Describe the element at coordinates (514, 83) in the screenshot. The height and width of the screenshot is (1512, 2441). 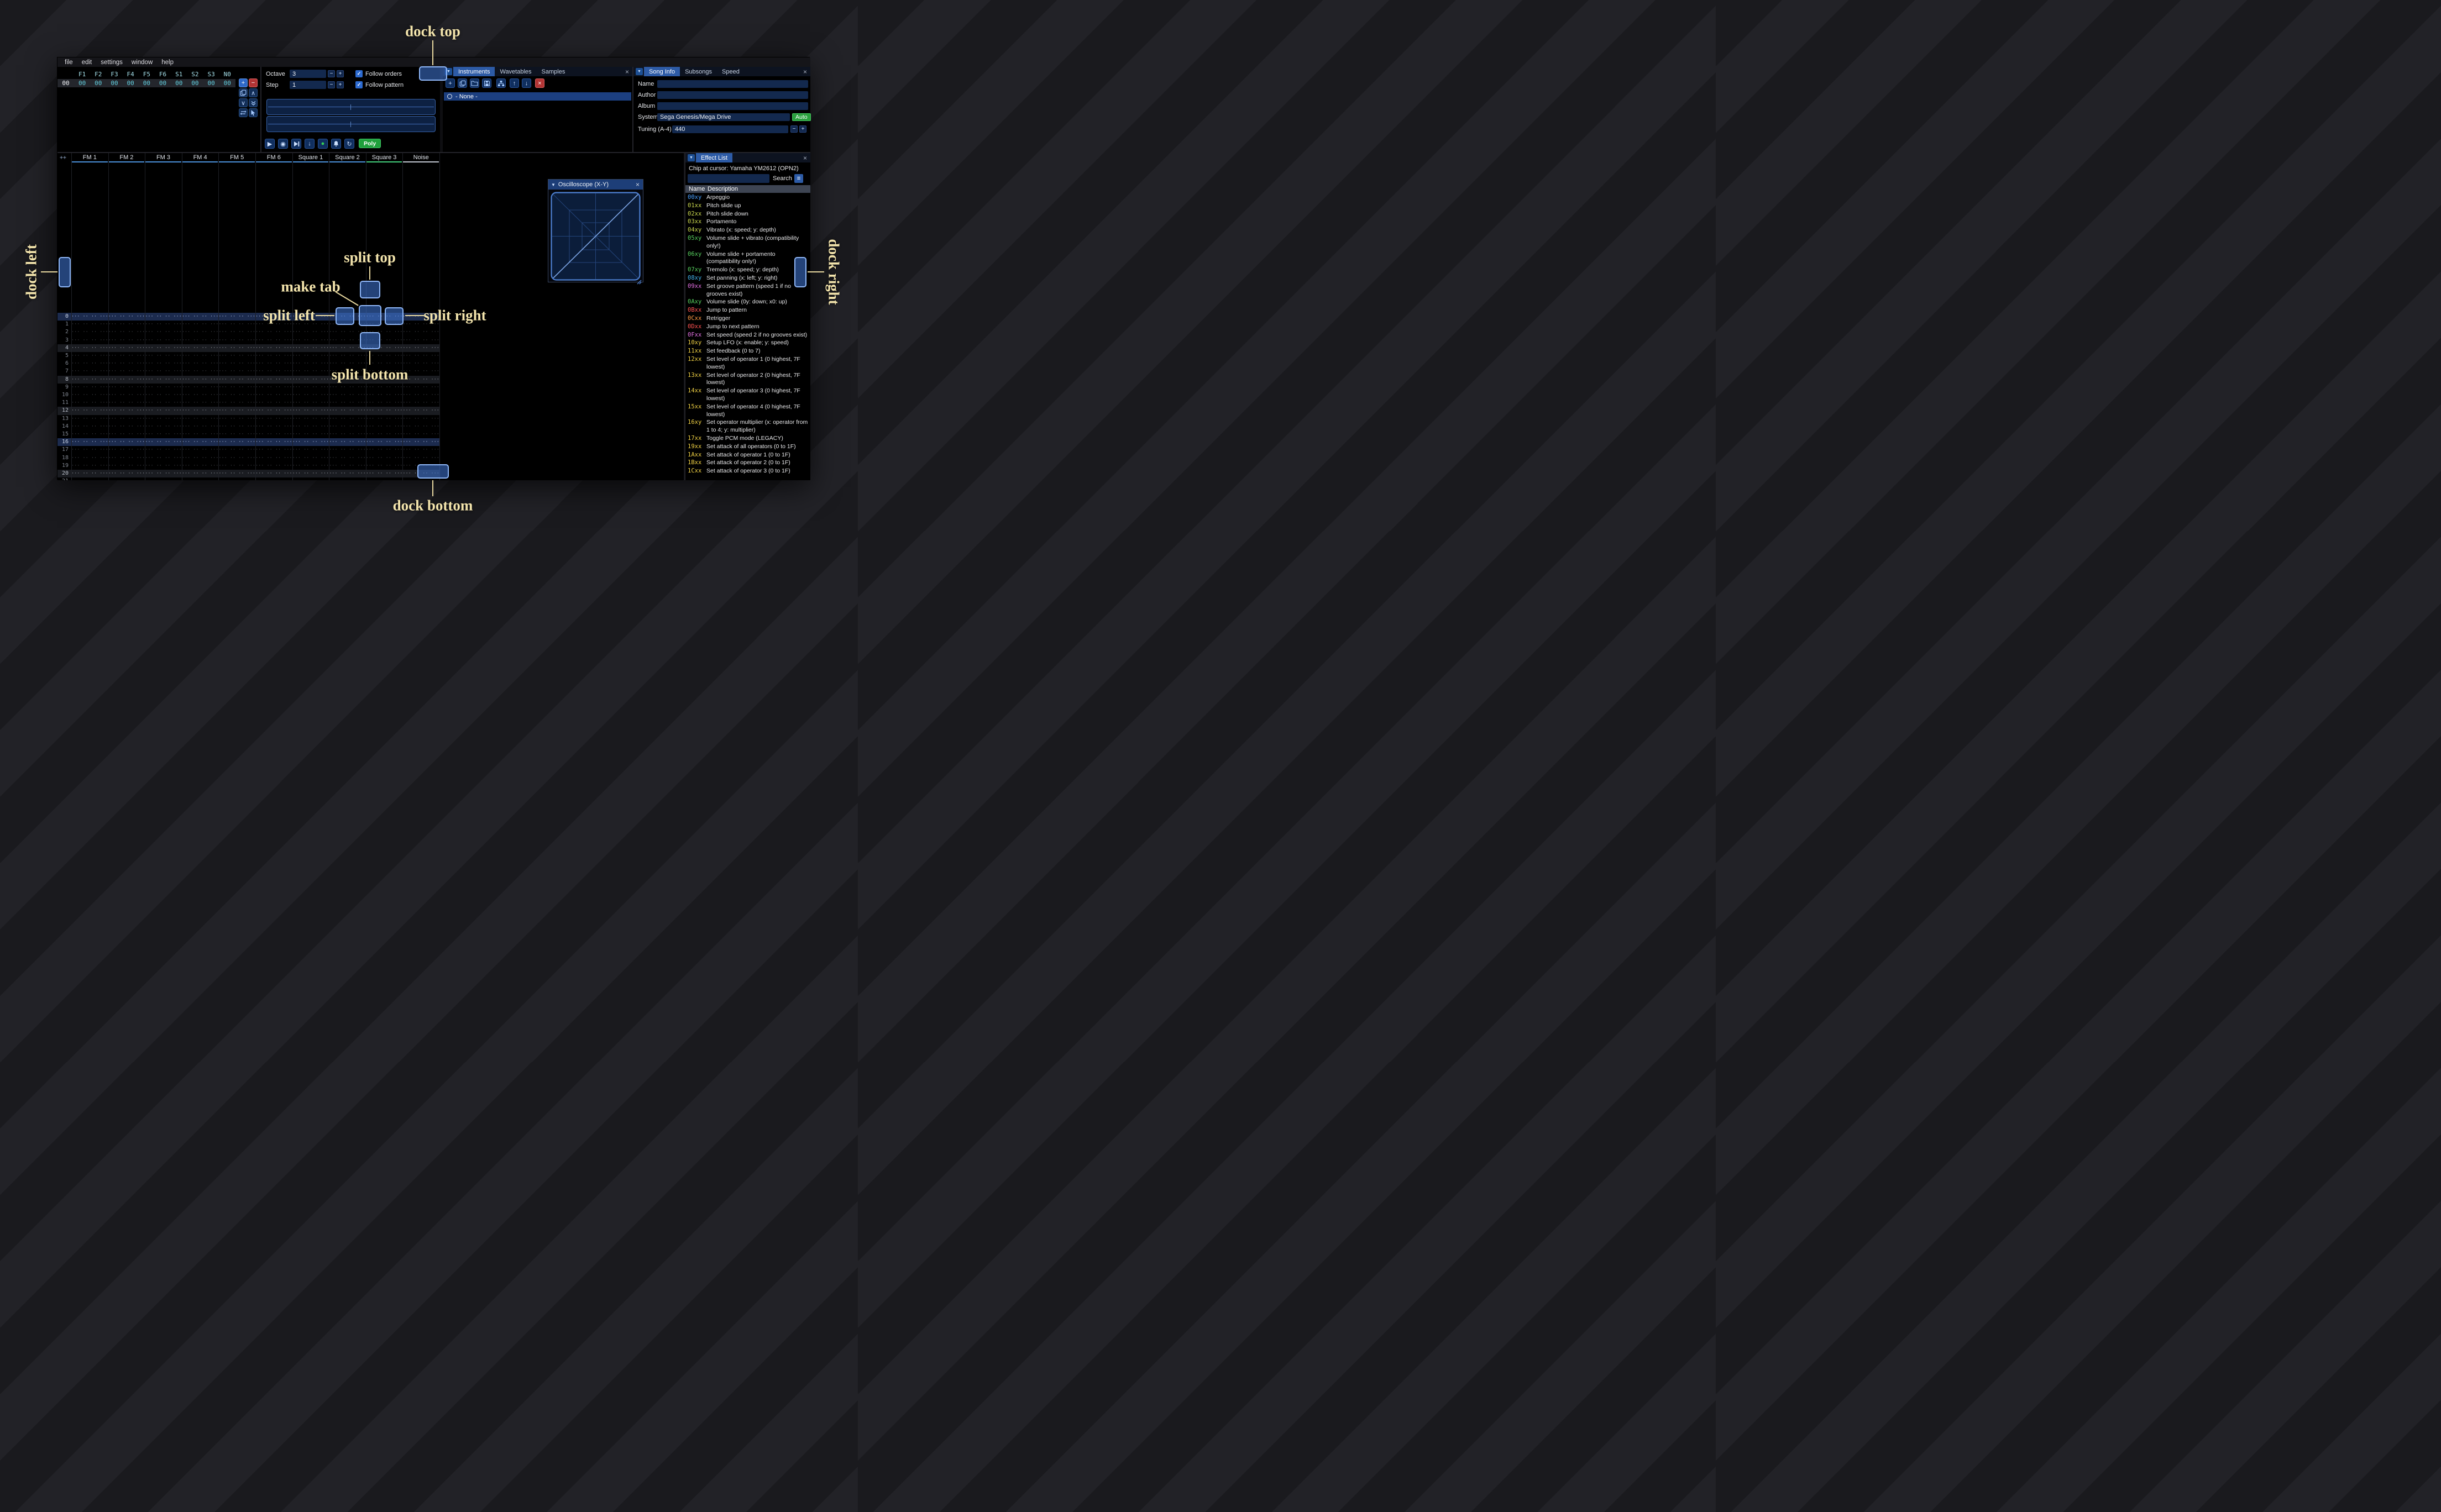
I see `instrument-move-up-button: ↑` at that location.